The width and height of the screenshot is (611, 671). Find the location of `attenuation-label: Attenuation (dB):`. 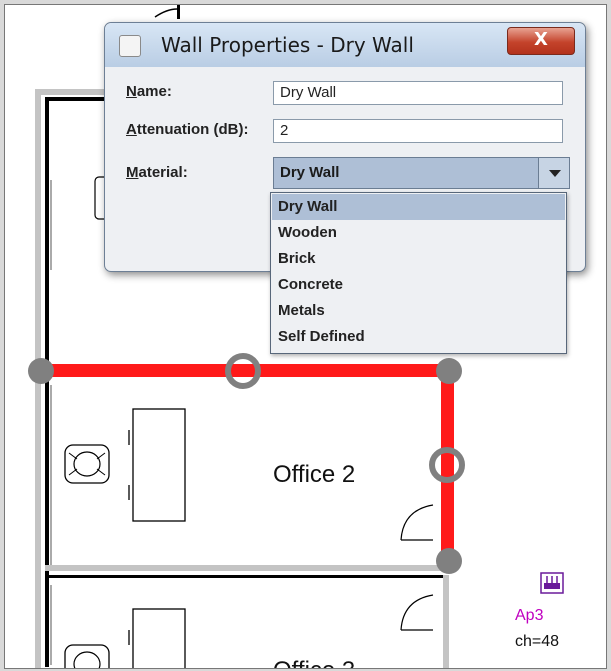

attenuation-label: Attenuation (dB): is located at coordinates (187, 129).